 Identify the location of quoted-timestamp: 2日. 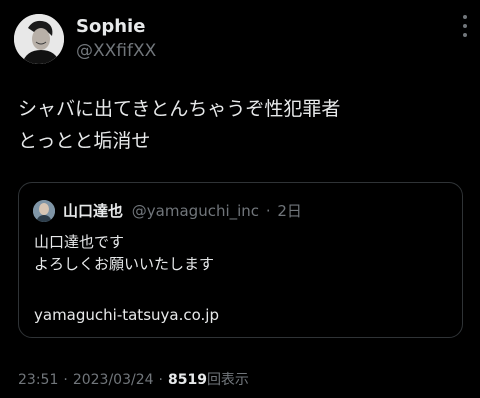
(289, 211).